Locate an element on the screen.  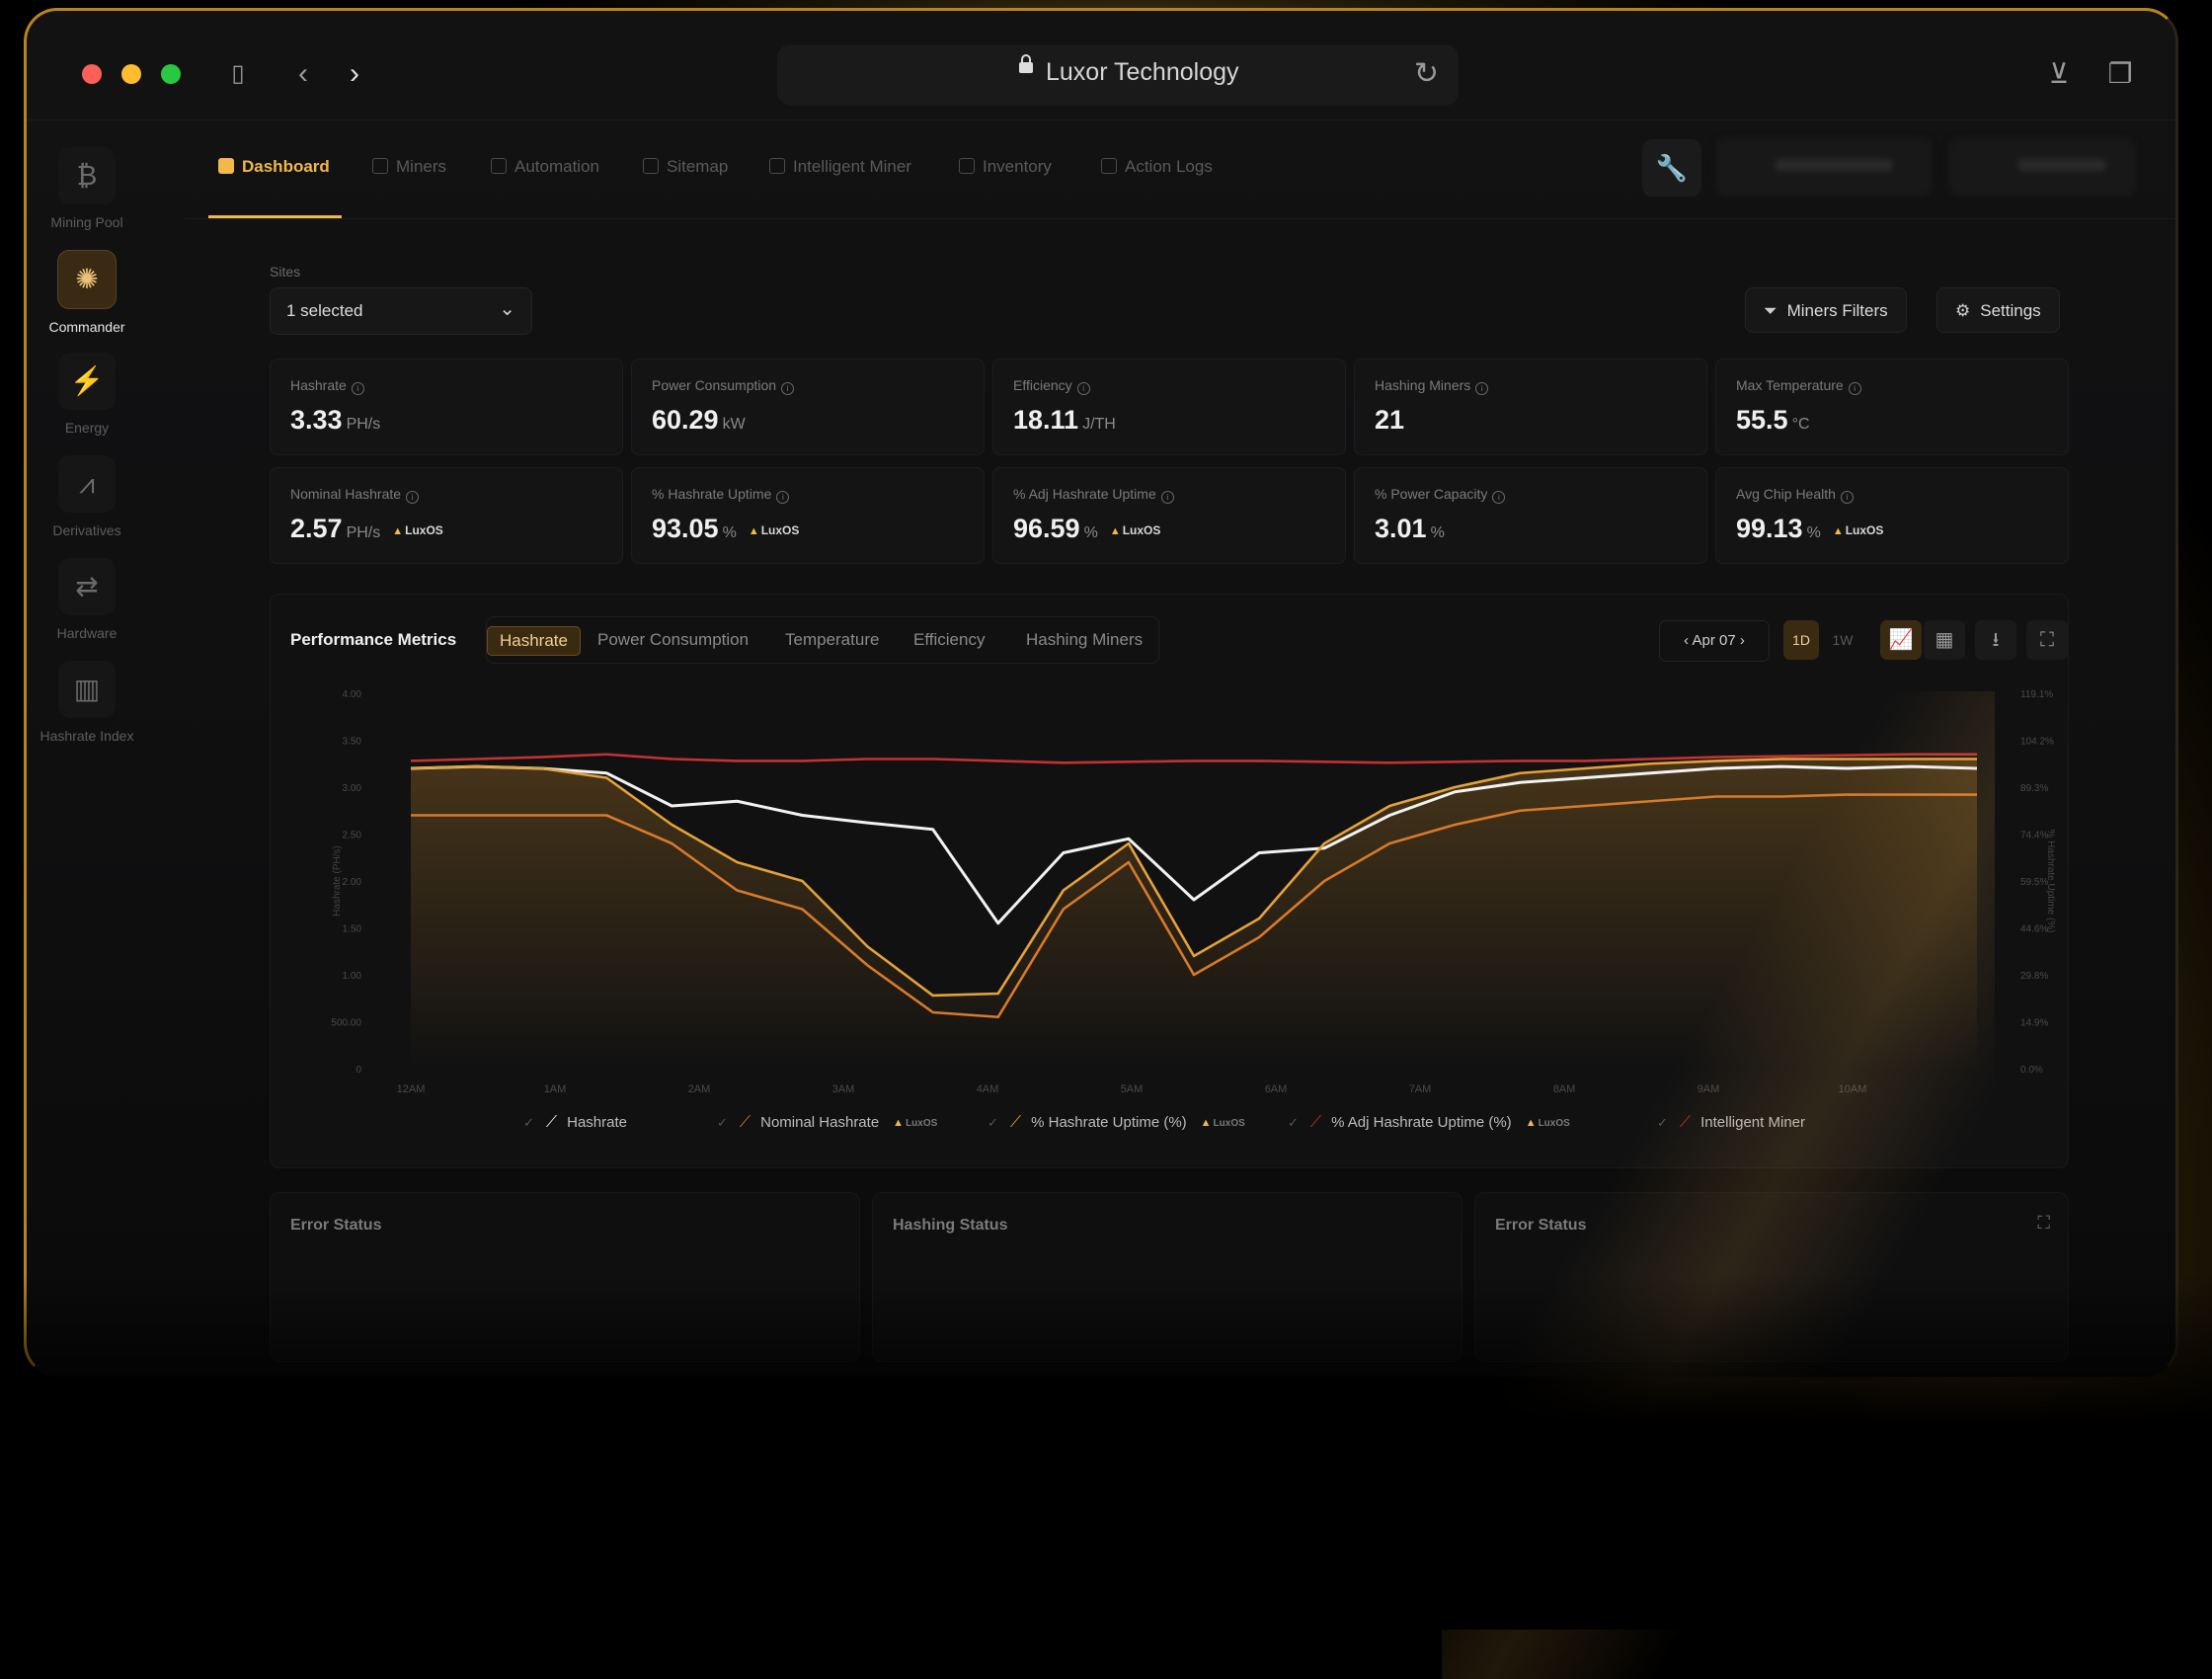
tab-miners: Miners is located at coordinates (409, 167).